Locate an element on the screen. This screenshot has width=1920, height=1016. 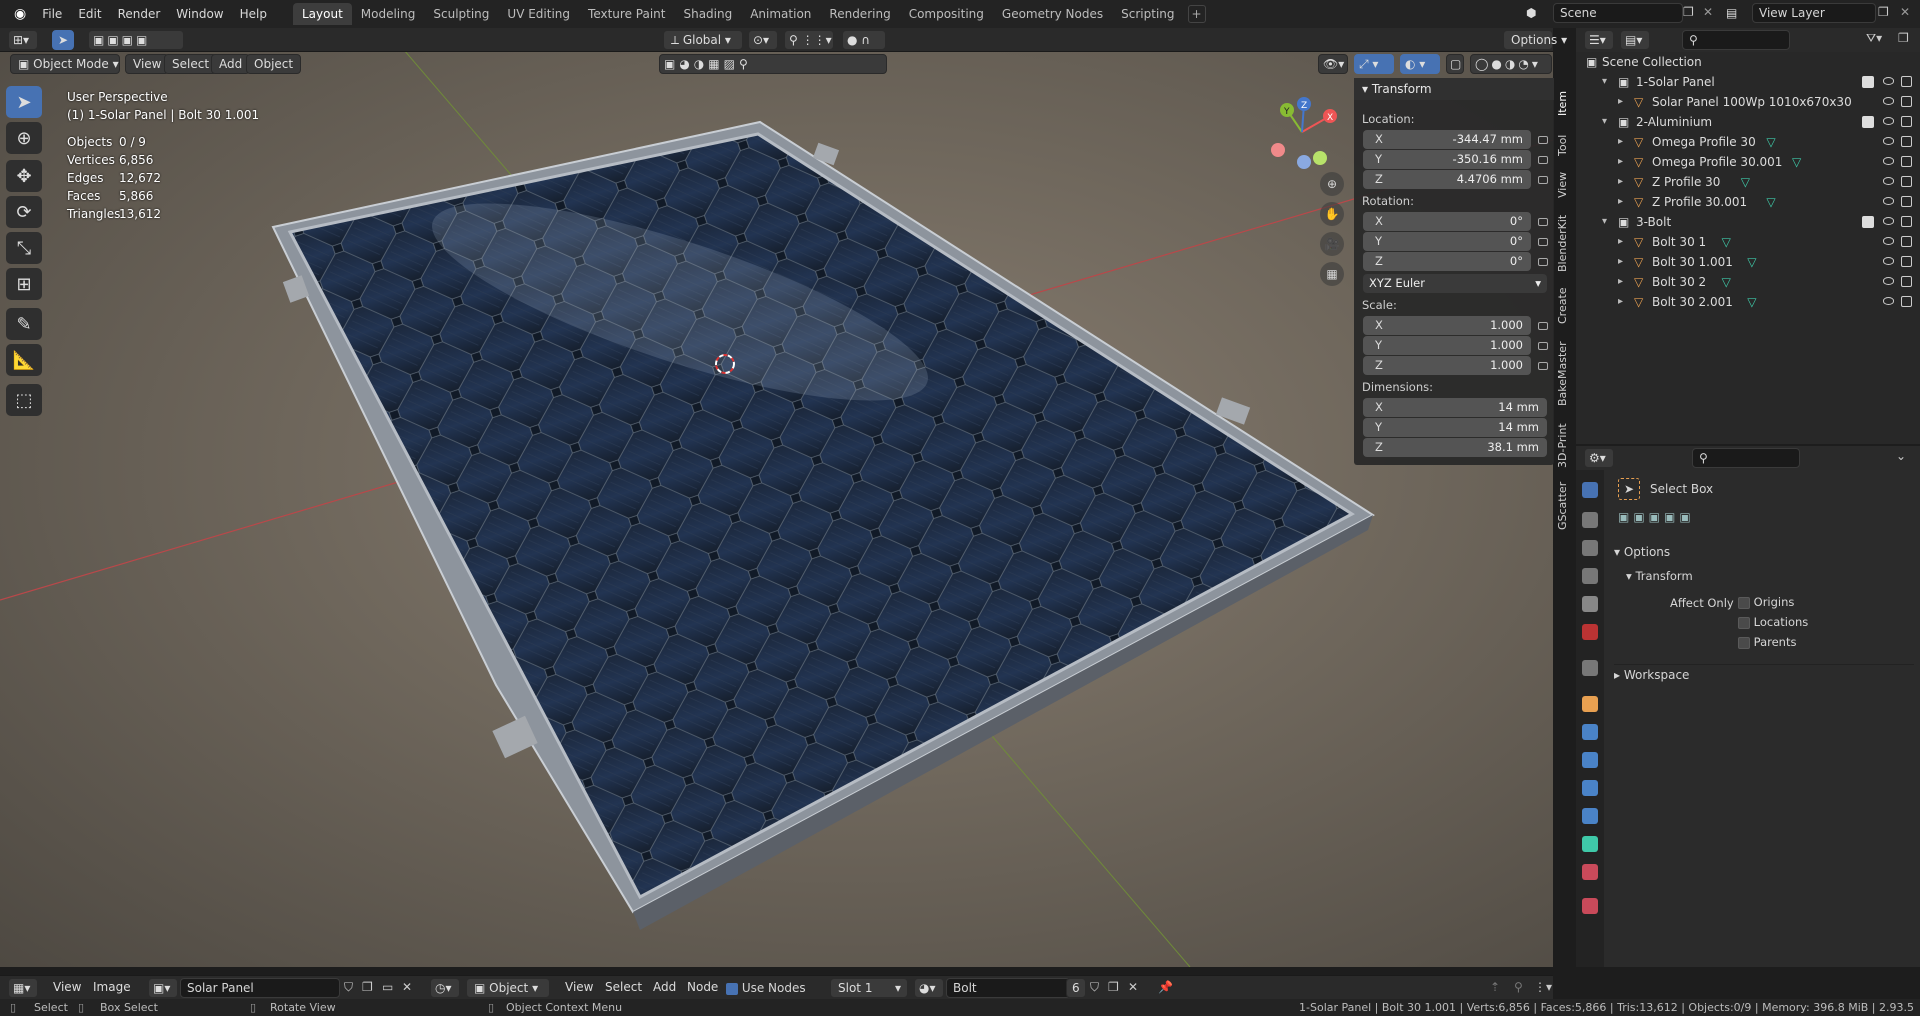
scale-tool: ⤡ is located at coordinates (24, 248).